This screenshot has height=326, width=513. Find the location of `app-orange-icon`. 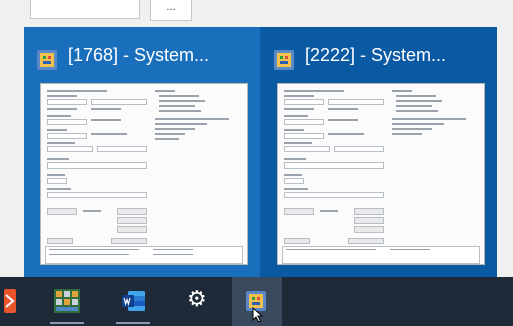

app-orange-icon is located at coordinates (10, 301).